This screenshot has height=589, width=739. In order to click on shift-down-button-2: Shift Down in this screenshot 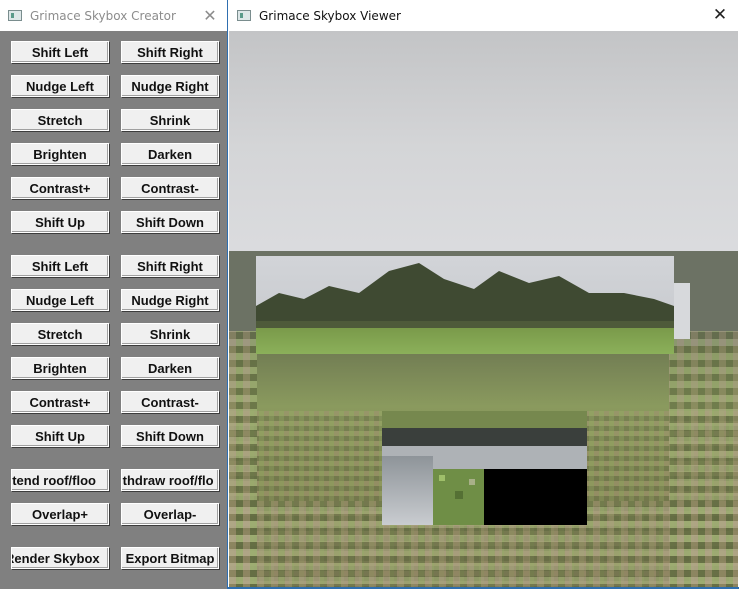, I will do `click(170, 436)`.